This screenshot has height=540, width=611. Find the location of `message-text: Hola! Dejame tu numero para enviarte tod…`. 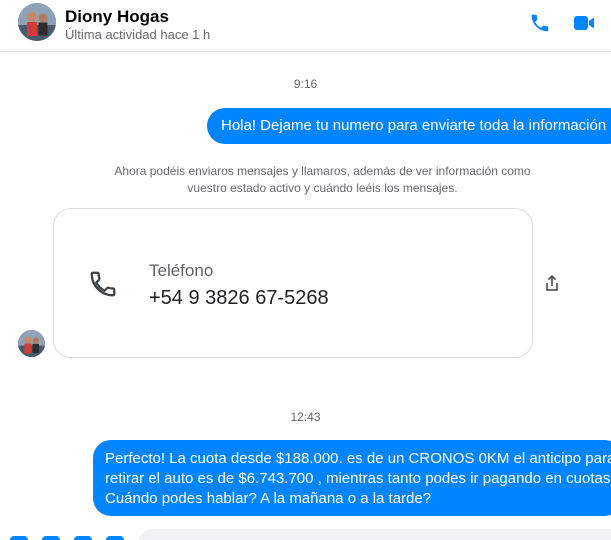

message-text: Hola! Dejame tu numero para enviarte tod… is located at coordinates (414, 125).